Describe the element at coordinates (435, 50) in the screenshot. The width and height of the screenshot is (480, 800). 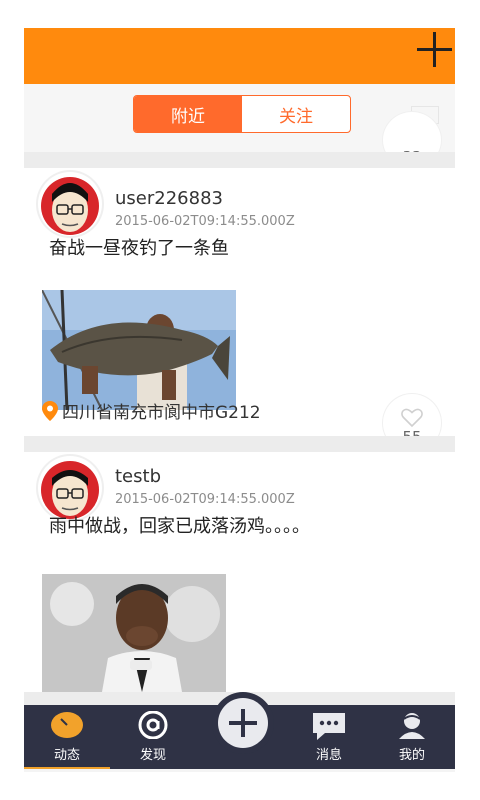
I see `add-plus-icon` at that location.